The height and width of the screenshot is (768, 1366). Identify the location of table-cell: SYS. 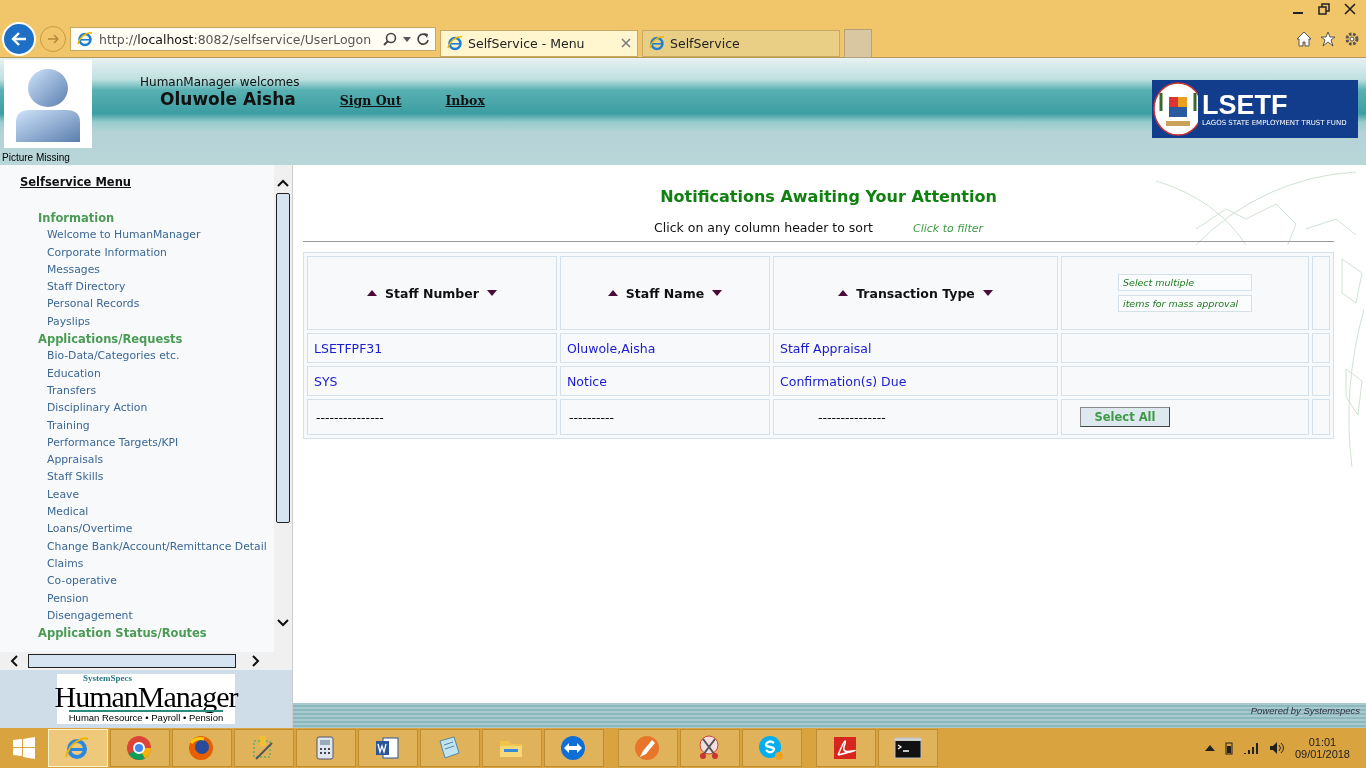
(432, 381).